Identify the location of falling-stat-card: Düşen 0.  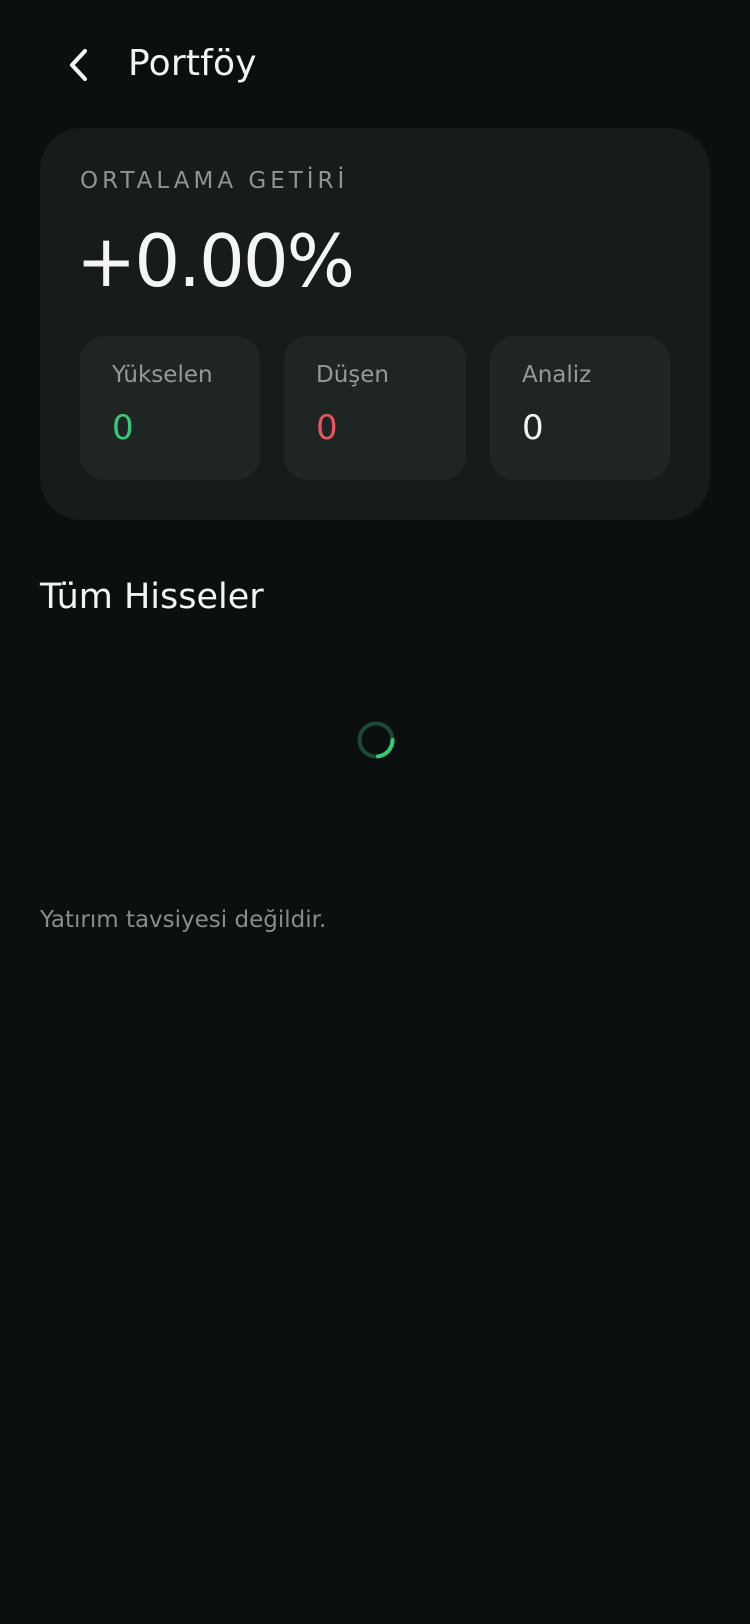
(375, 408).